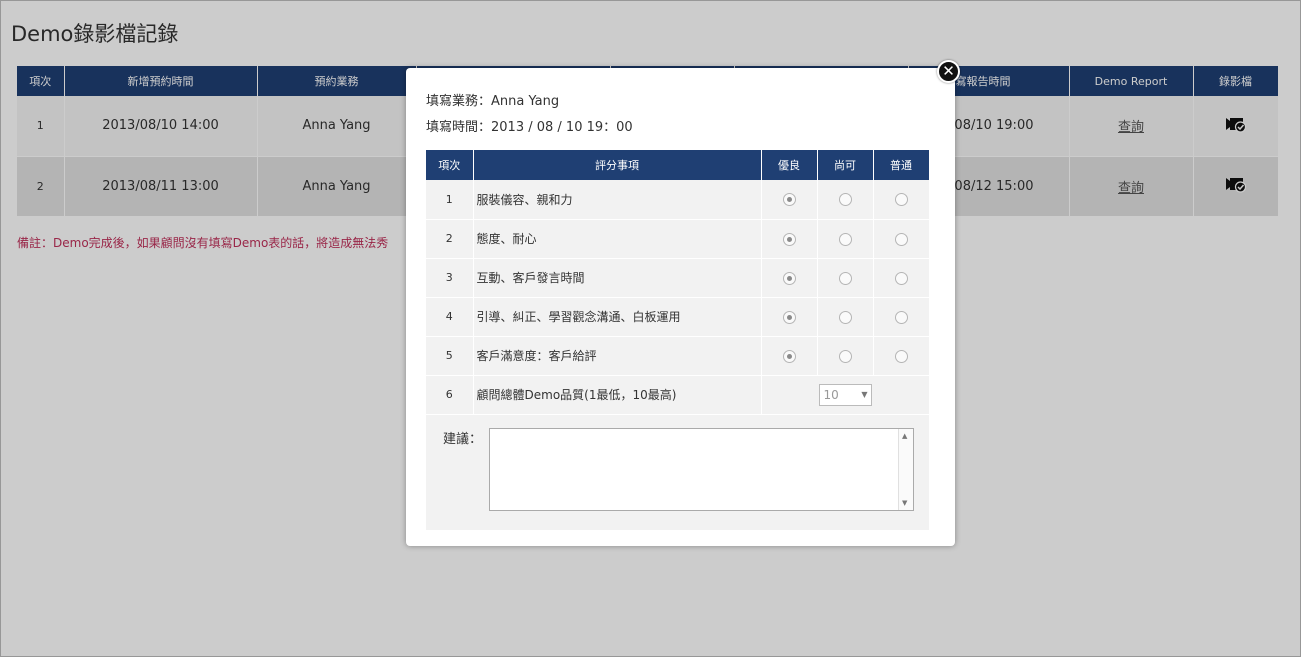 This screenshot has height=657, width=1301. I want to click on eval-row: 4 引導、糾正、學習觀念溝通、白板運用, so click(678, 317).